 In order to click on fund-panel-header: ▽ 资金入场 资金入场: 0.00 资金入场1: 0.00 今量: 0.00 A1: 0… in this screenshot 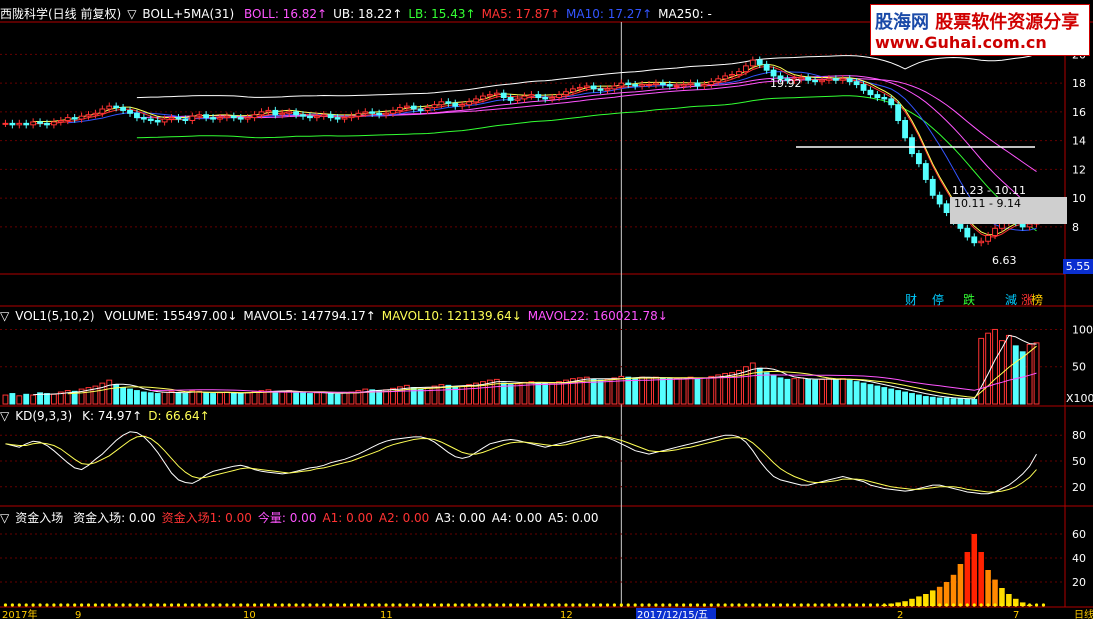, I will do `click(305, 518)`.